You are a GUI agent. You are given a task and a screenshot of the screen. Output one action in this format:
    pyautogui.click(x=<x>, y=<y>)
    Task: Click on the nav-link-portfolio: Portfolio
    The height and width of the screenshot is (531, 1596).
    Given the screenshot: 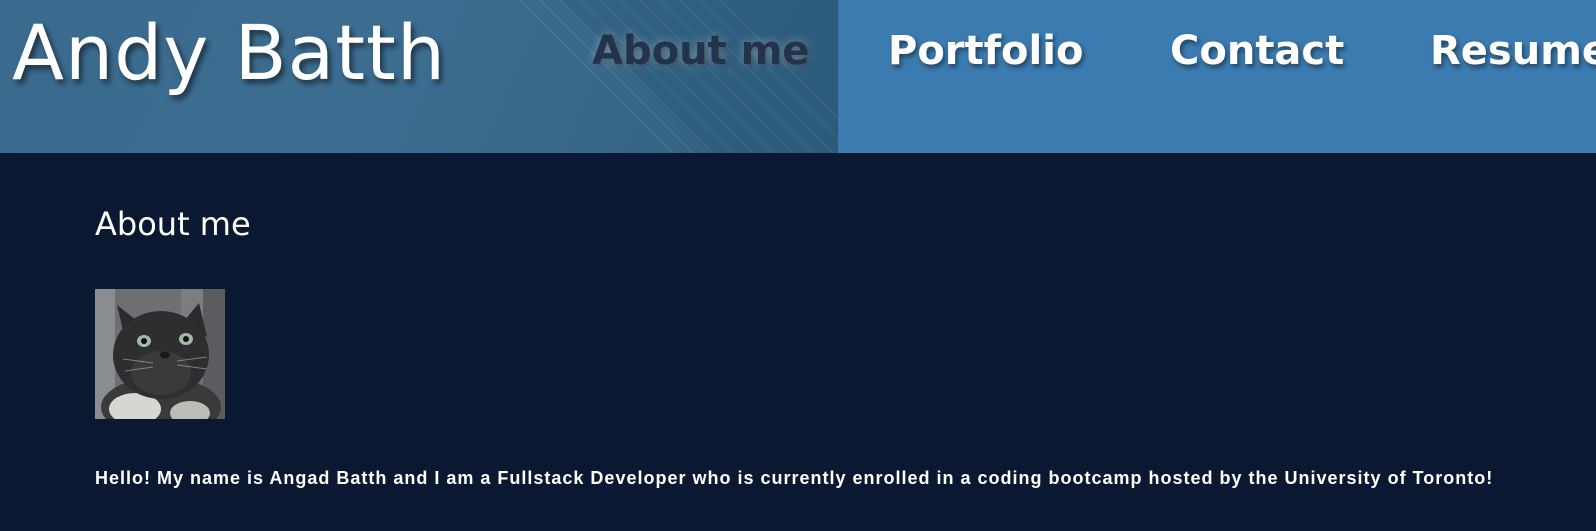 What is the action you would take?
    pyautogui.click(x=985, y=51)
    